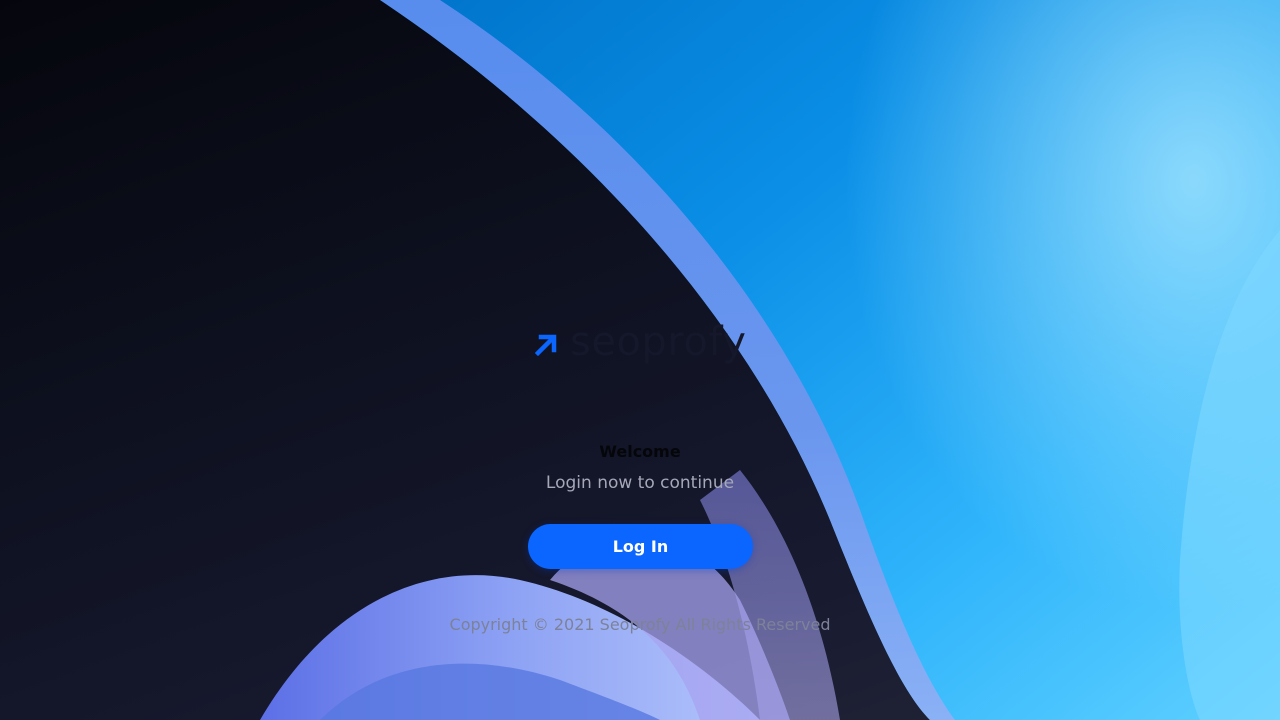 This screenshot has width=1280, height=720. Describe the element at coordinates (640, 546) in the screenshot. I see `login-button: Log In` at that location.